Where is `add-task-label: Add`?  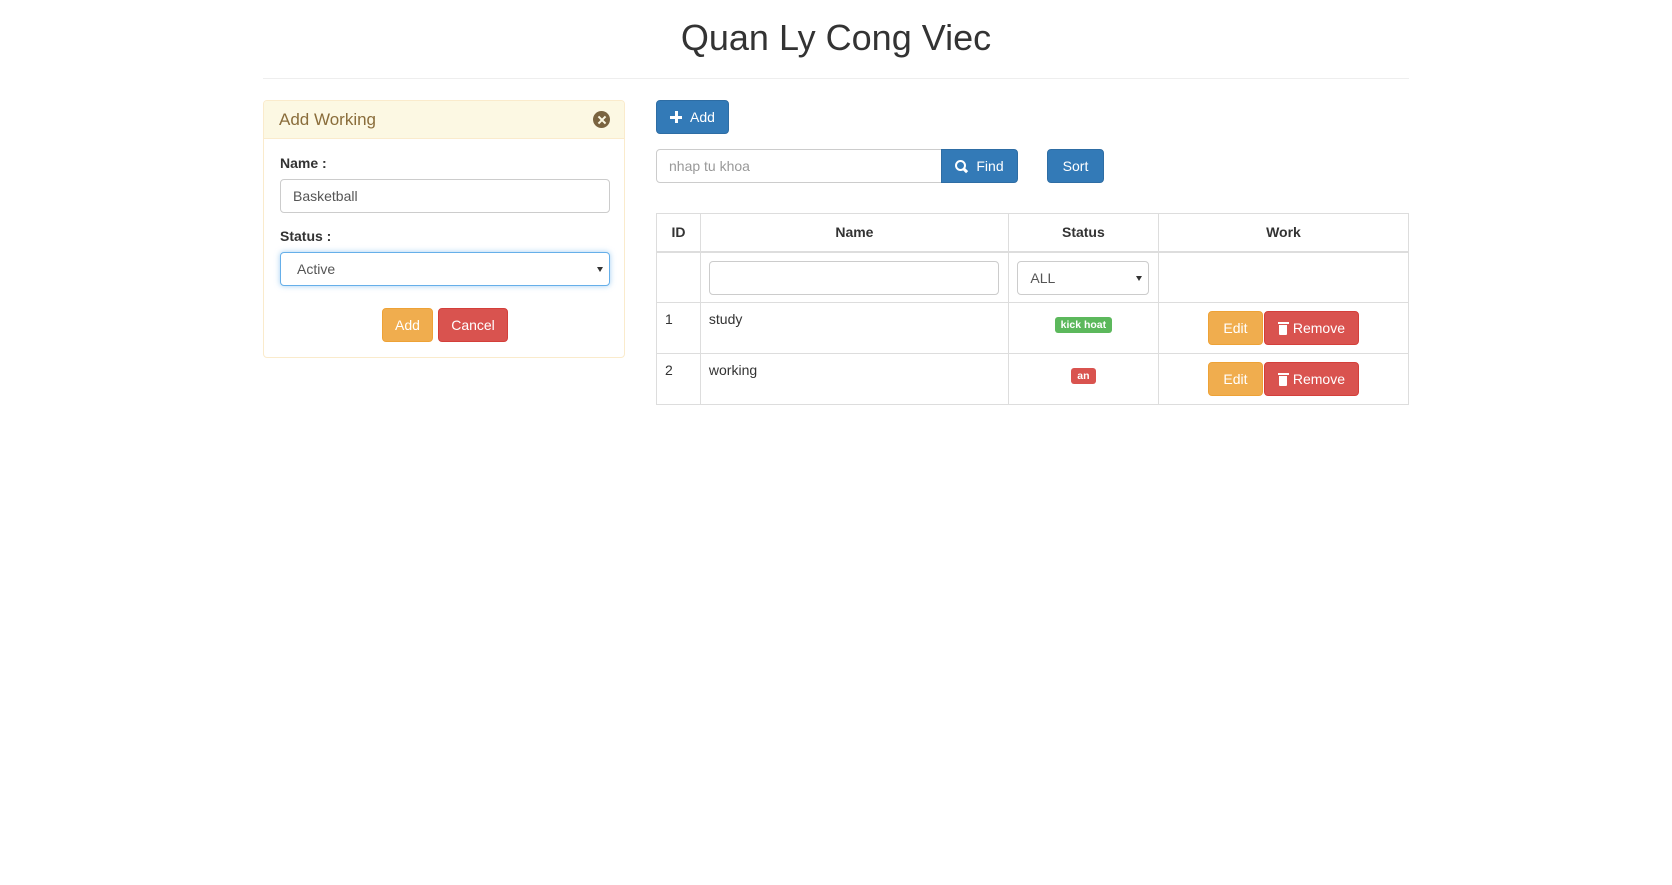 add-task-label: Add is located at coordinates (702, 117).